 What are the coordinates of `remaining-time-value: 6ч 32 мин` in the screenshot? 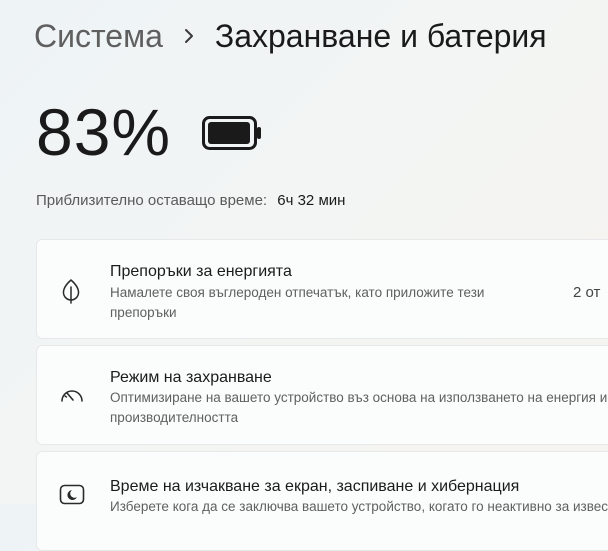 It's located at (311, 200).